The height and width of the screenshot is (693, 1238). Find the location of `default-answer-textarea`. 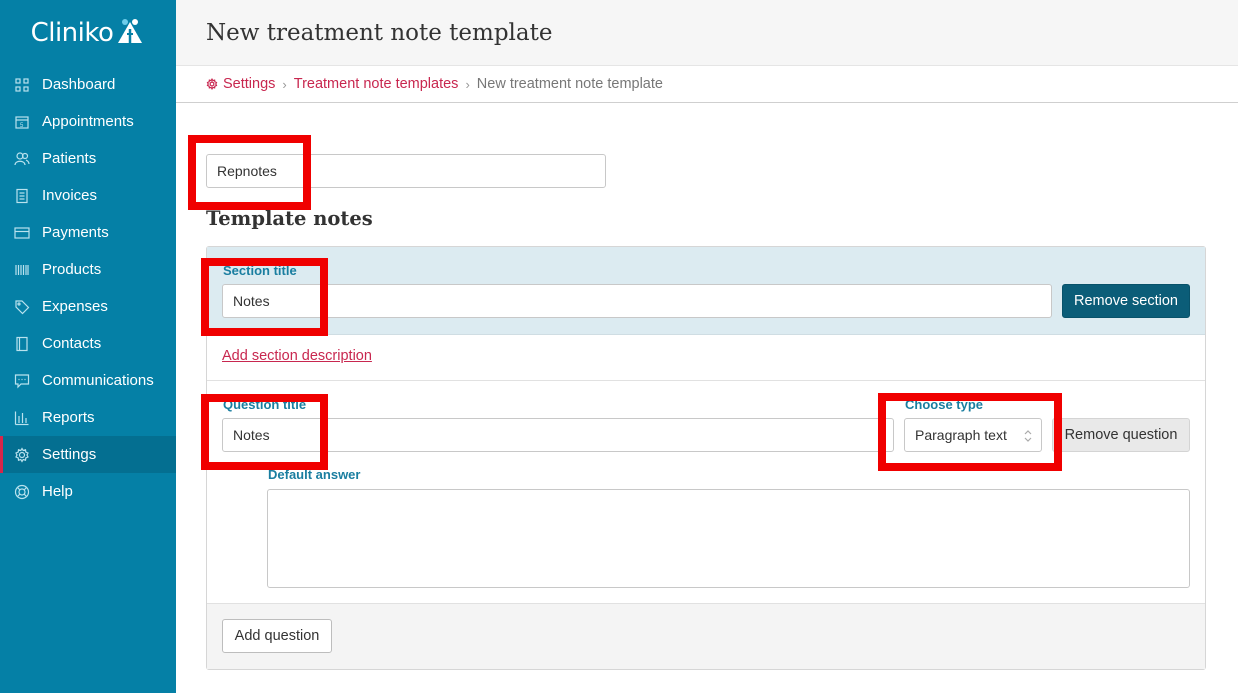

default-answer-textarea is located at coordinates (728, 538).